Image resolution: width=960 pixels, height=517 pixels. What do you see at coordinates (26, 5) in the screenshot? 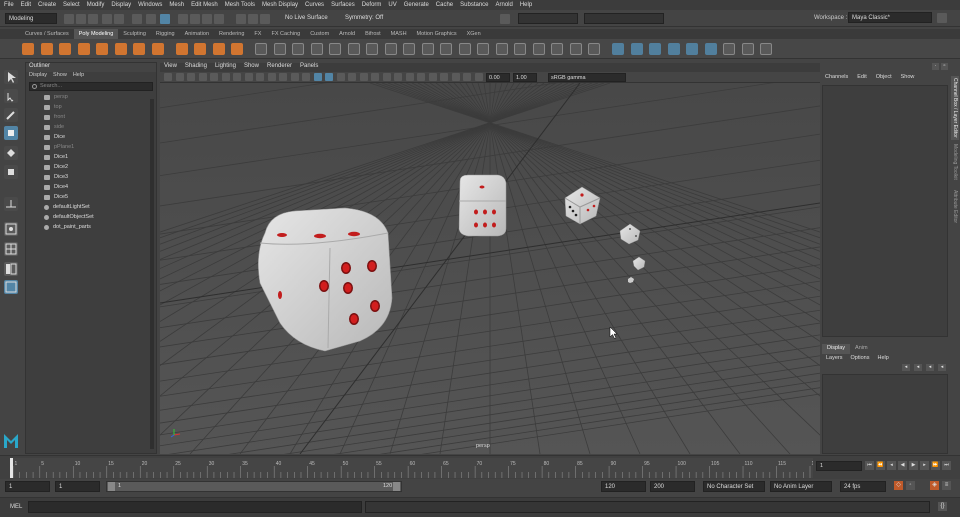
I see `menu-edit: Edit` at bounding box center [26, 5].